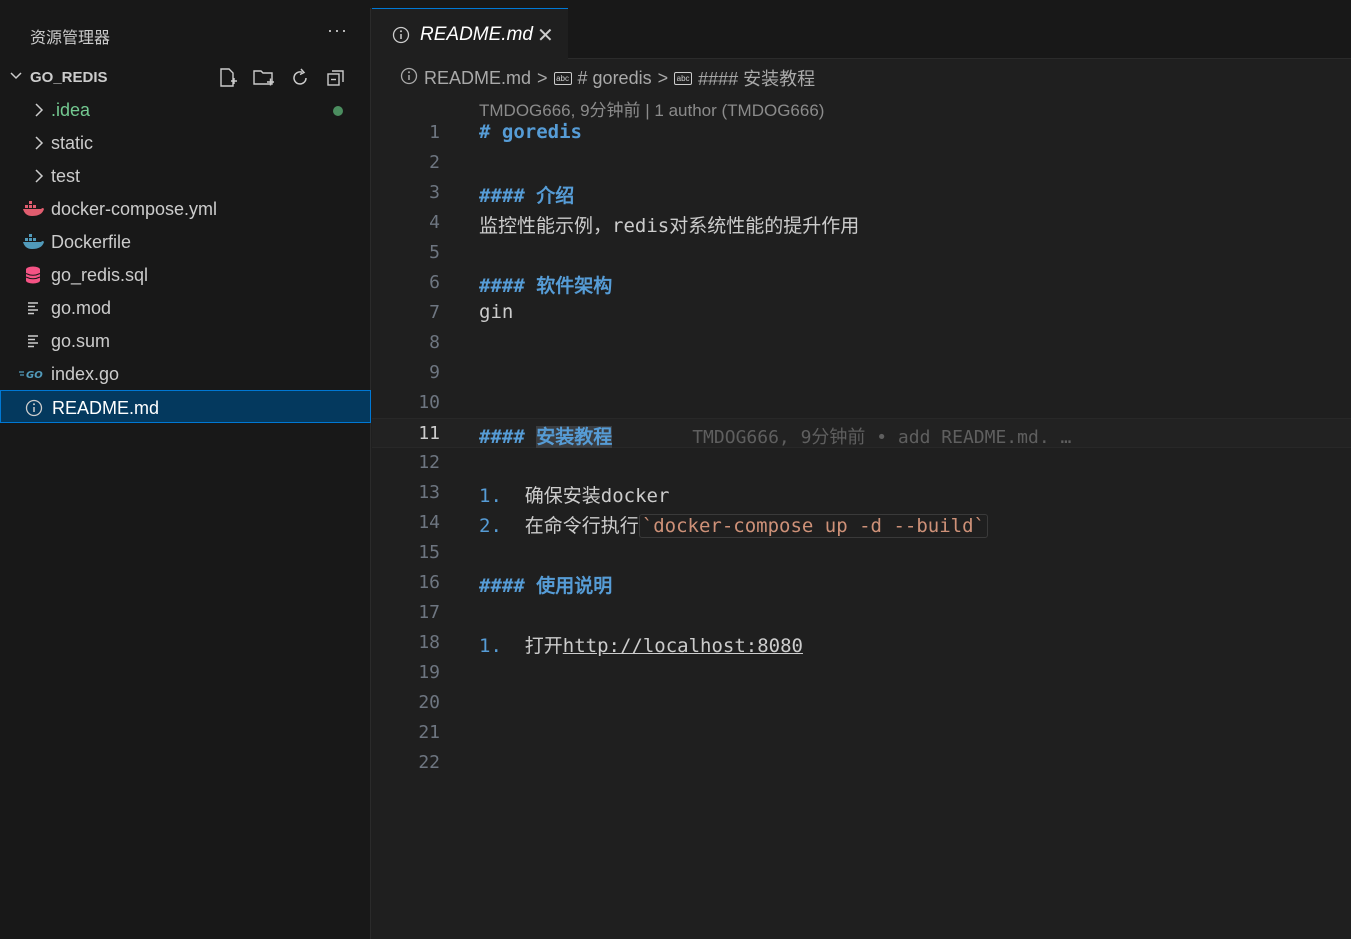 The image size is (1351, 939). I want to click on code-text: 1. 确保安装docker, so click(574, 494).